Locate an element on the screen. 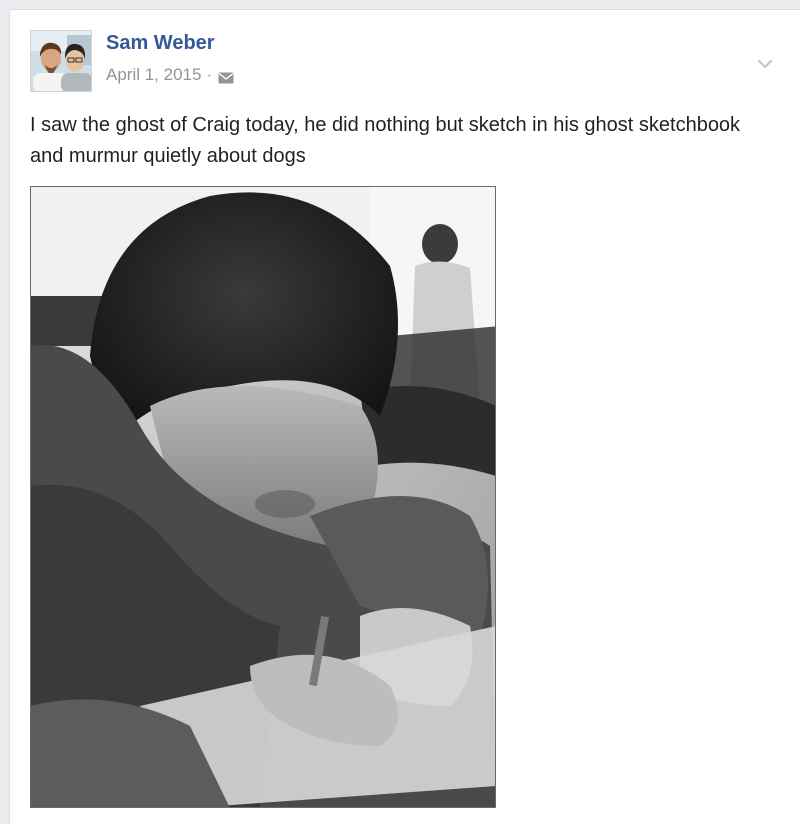  avatar is located at coordinates (61, 61).